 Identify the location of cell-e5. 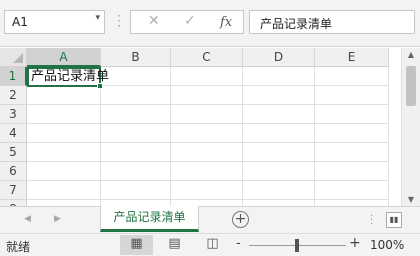
(352, 152).